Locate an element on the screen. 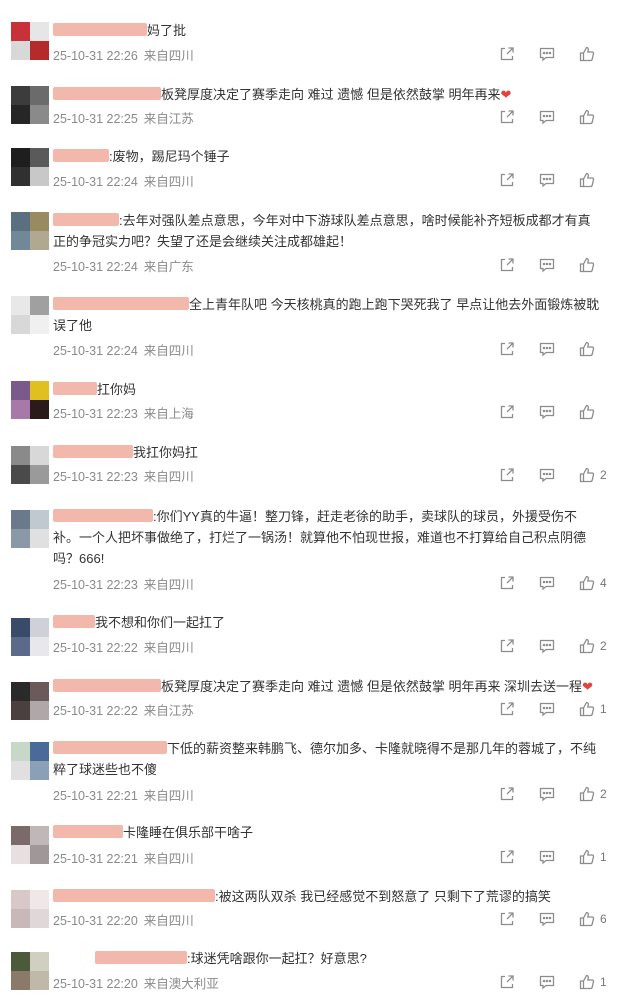  comment-meta: 25-10-31 22:22 来自四川 is located at coordinates (123, 646).